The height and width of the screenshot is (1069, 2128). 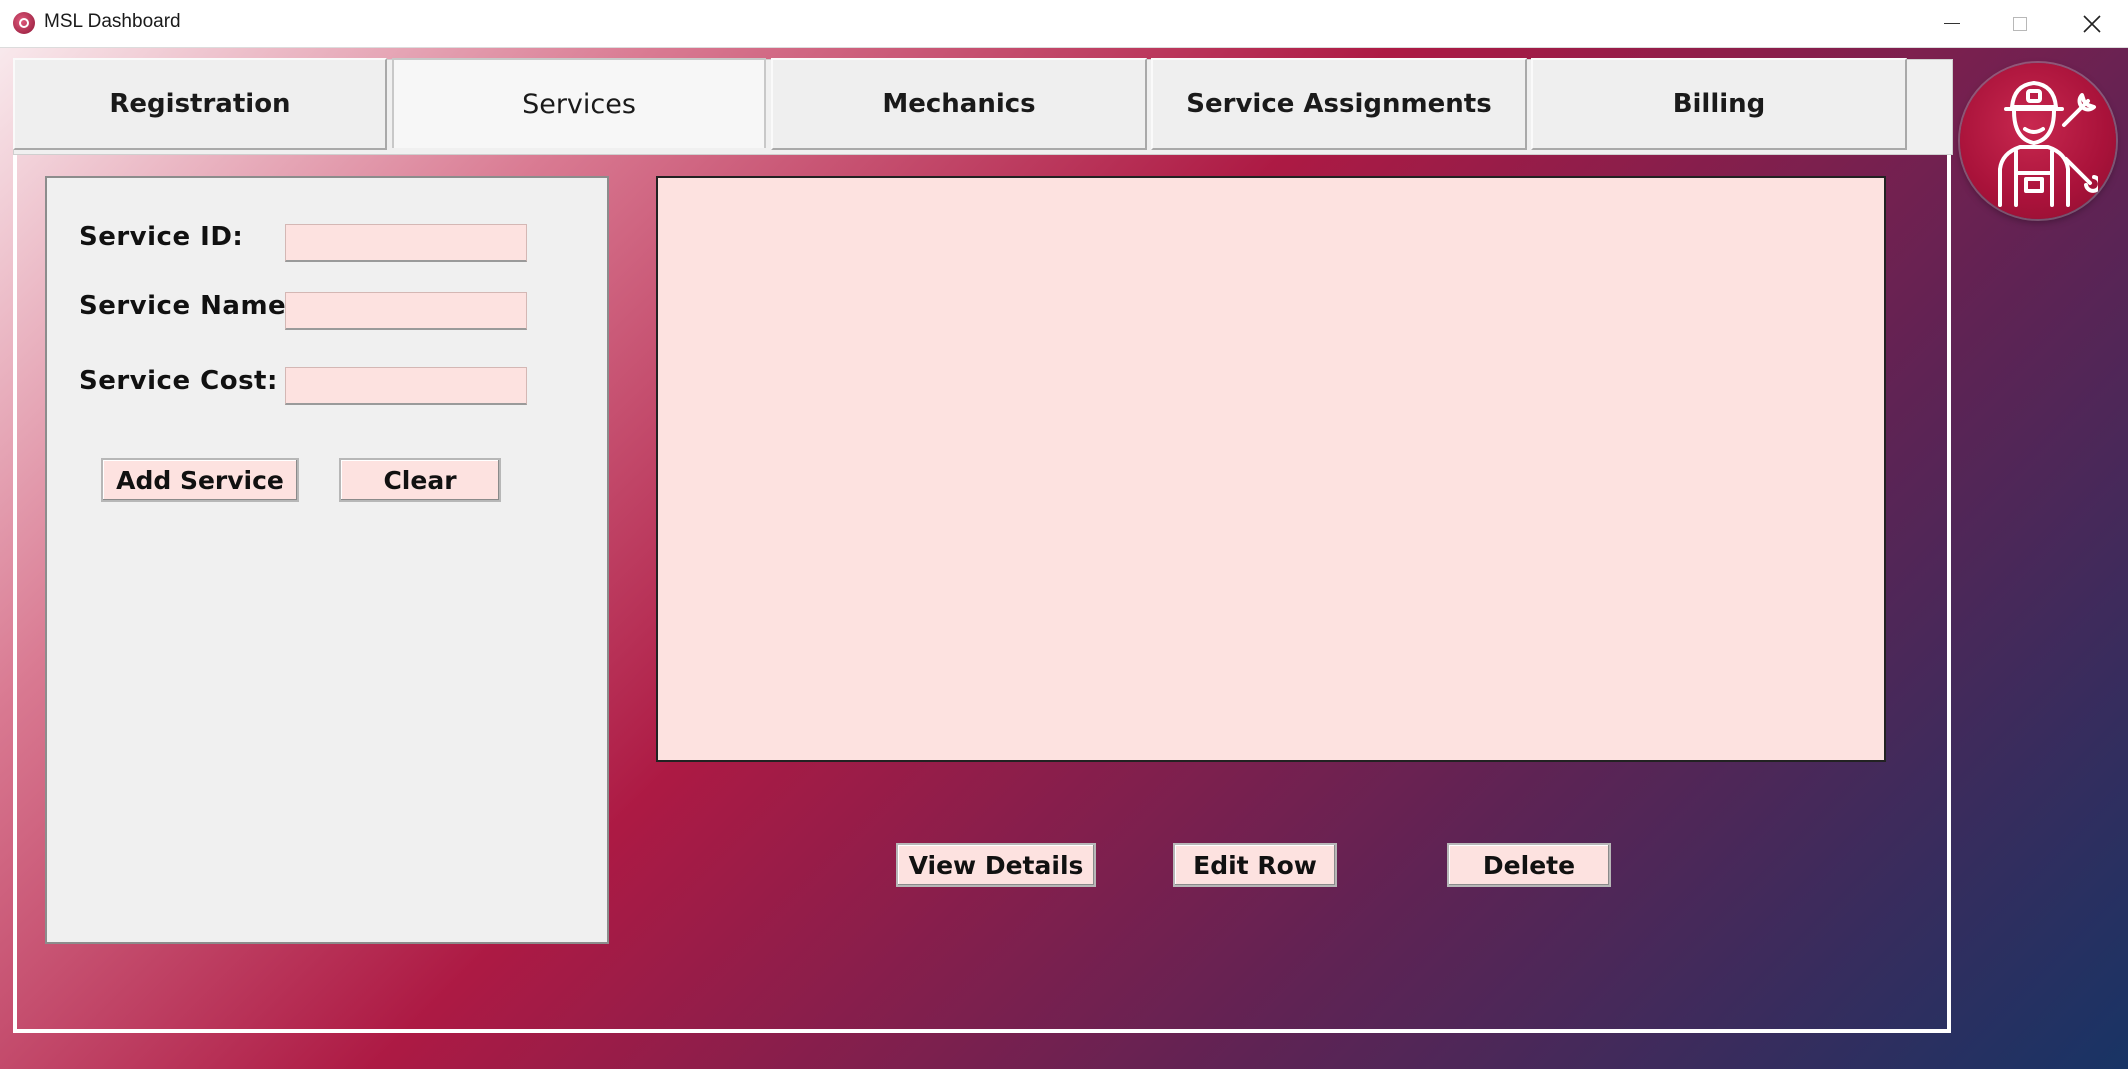 I want to click on mechanic-logo, so click(x=2038, y=141).